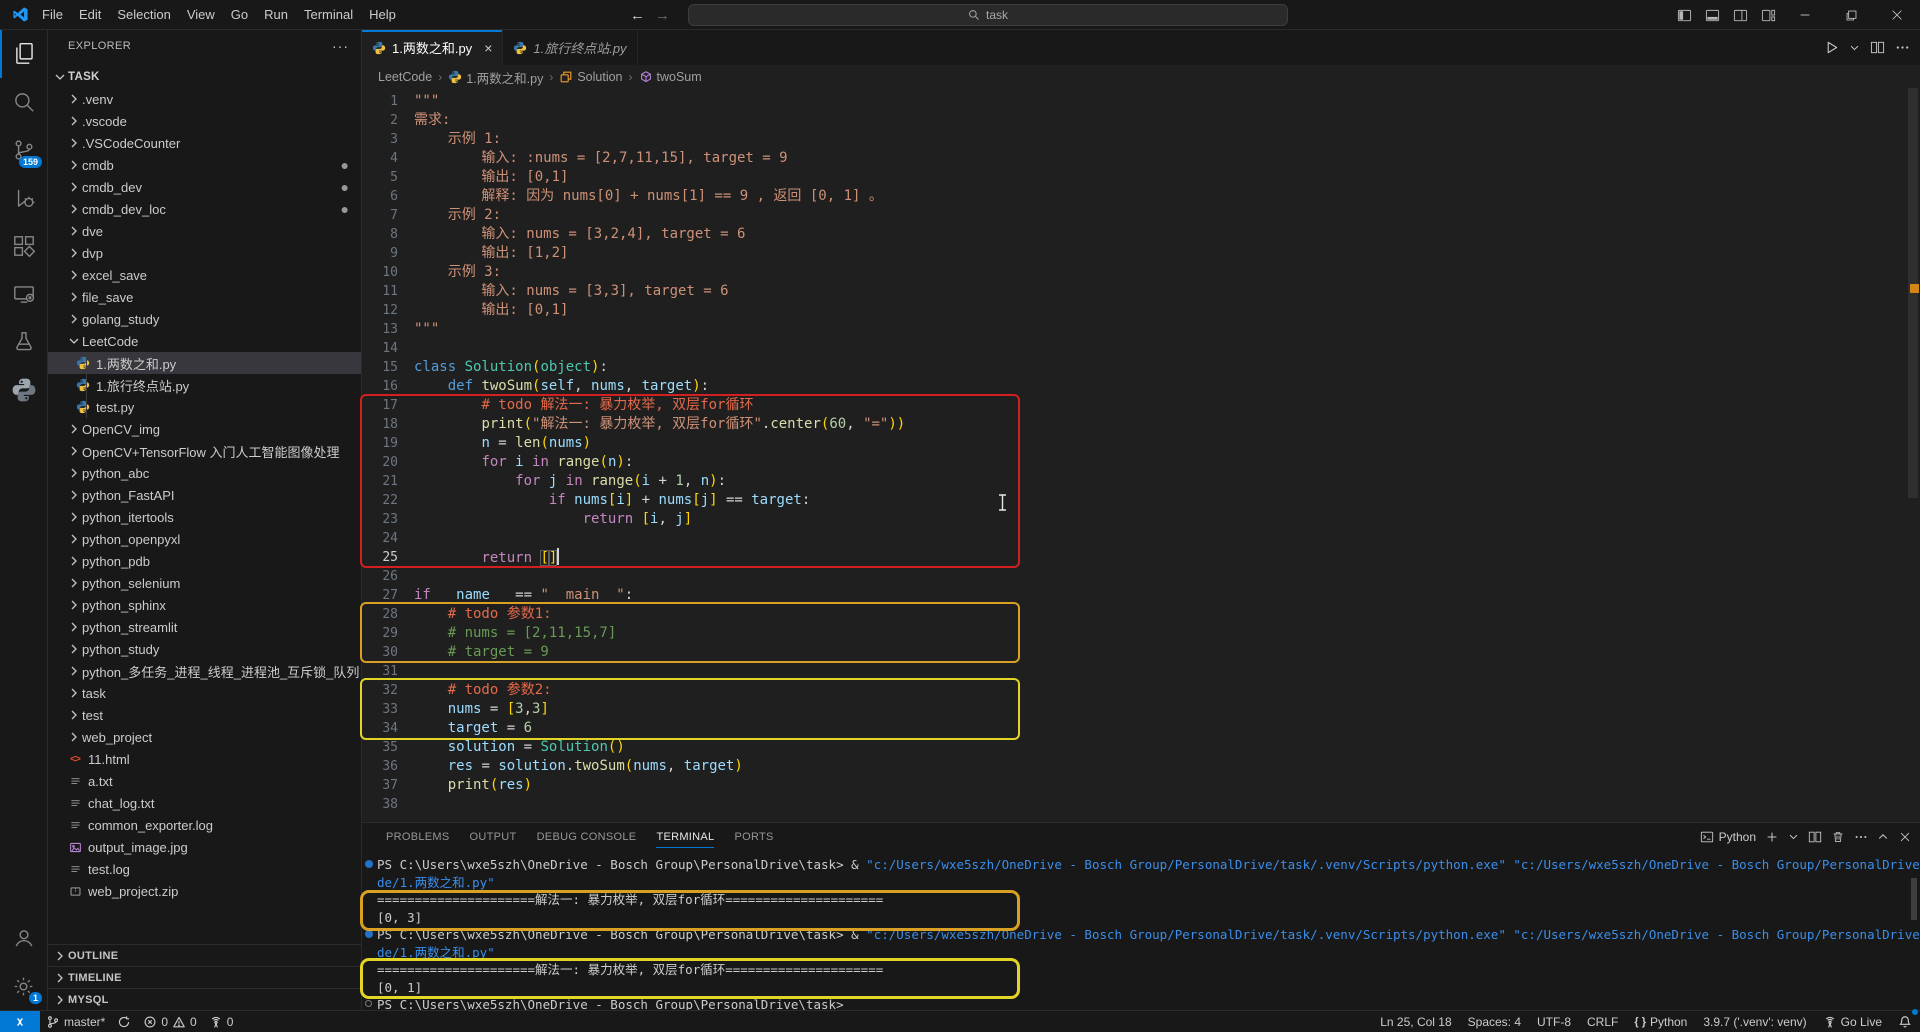 The width and height of the screenshot is (1920, 1032). What do you see at coordinates (1883, 837) in the screenshot?
I see `maximize-panel-icon` at bounding box center [1883, 837].